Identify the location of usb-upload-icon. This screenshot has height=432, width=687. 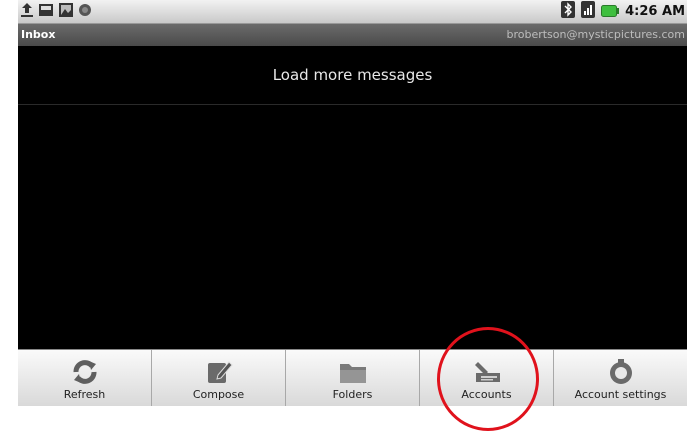
(27, 12).